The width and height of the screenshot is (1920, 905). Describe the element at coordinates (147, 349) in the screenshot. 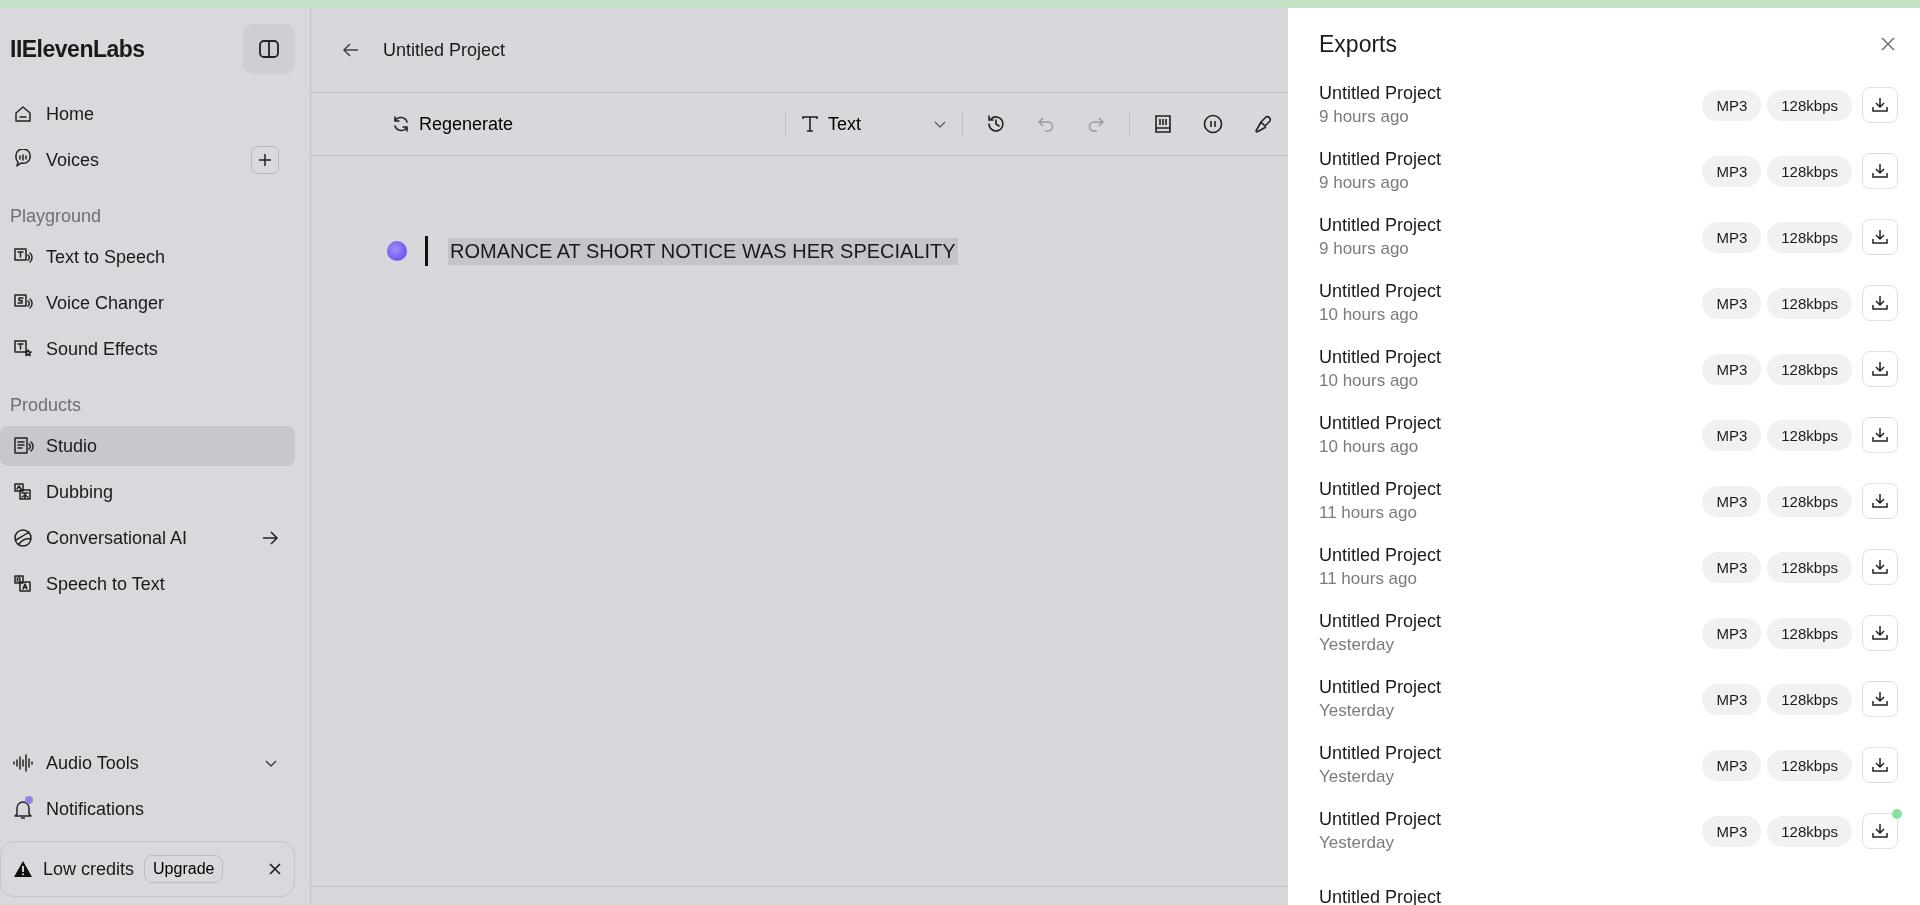

I see `nav-item: Sound Effects` at that location.